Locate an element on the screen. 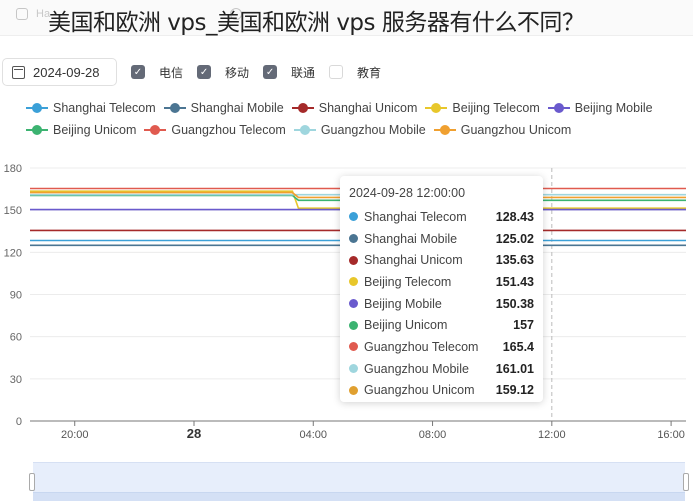  y-tick-label: 60 is located at coordinates (16, 338).